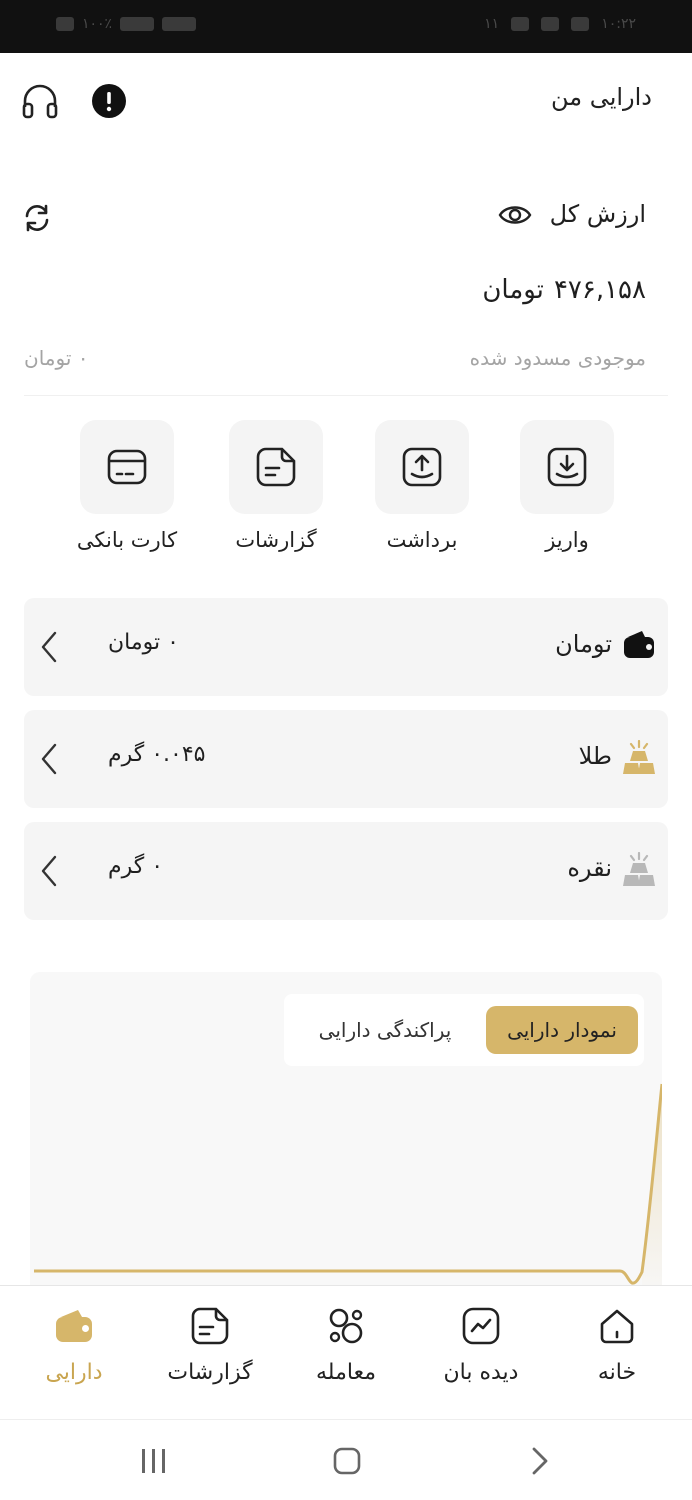  I want to click on deposit-tile, so click(567, 467).